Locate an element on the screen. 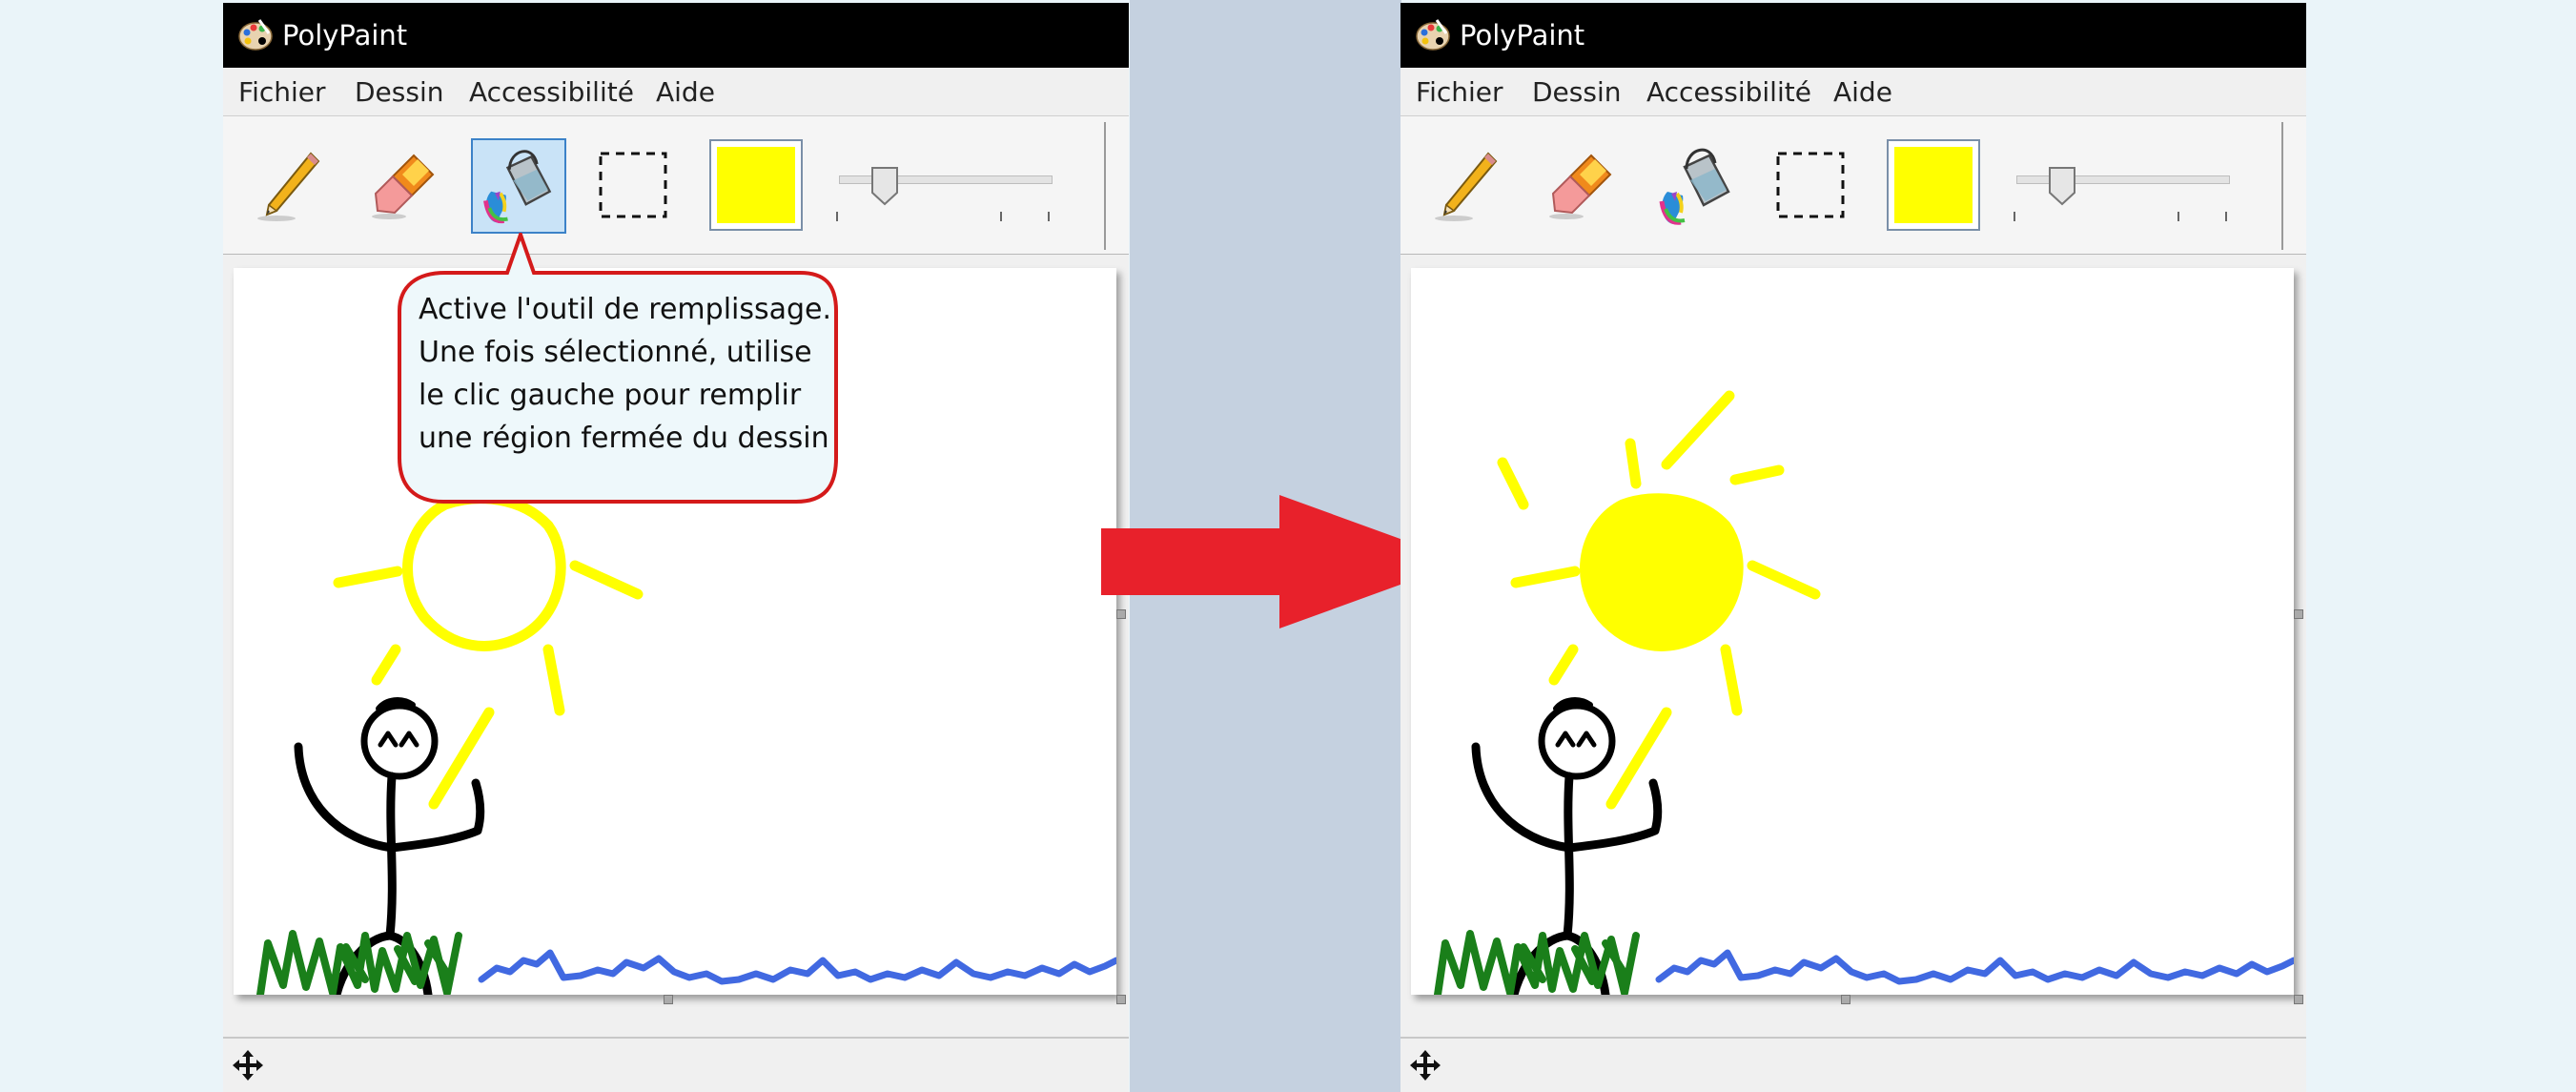 This screenshot has width=2576, height=1092. resize-handle-right is located at coordinates (2298, 614).